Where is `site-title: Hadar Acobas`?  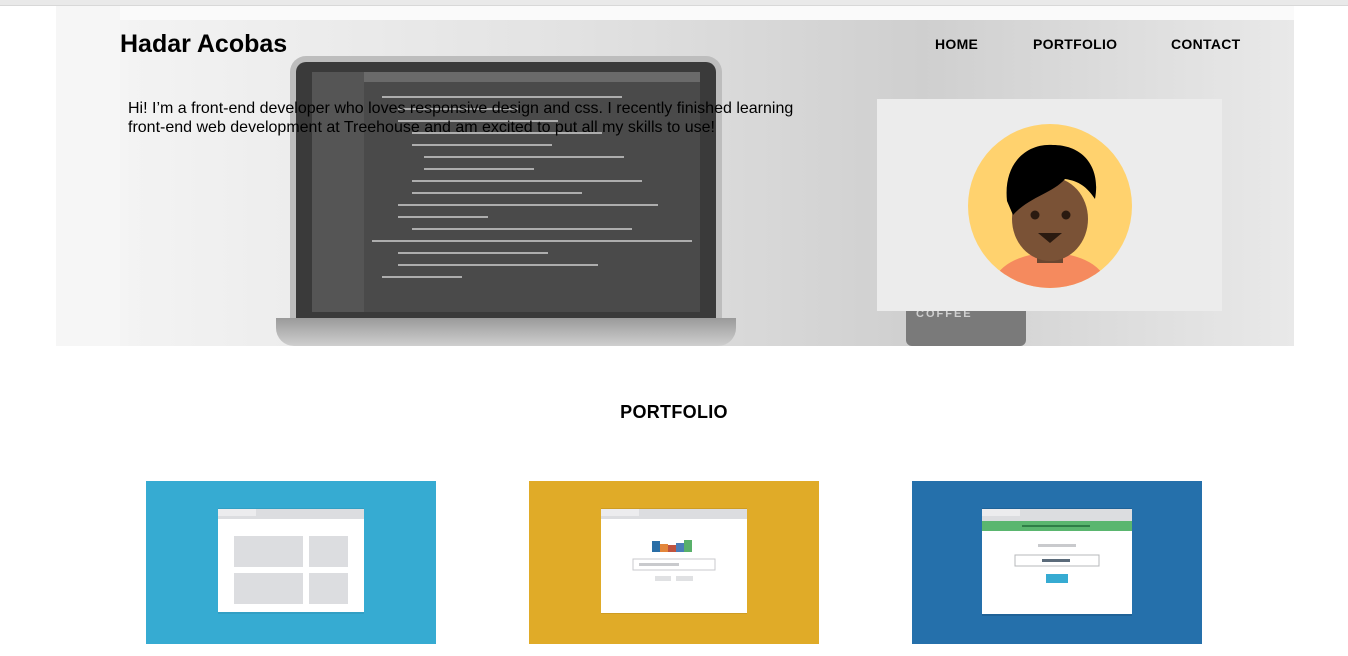 site-title: Hadar Acobas is located at coordinates (203, 44).